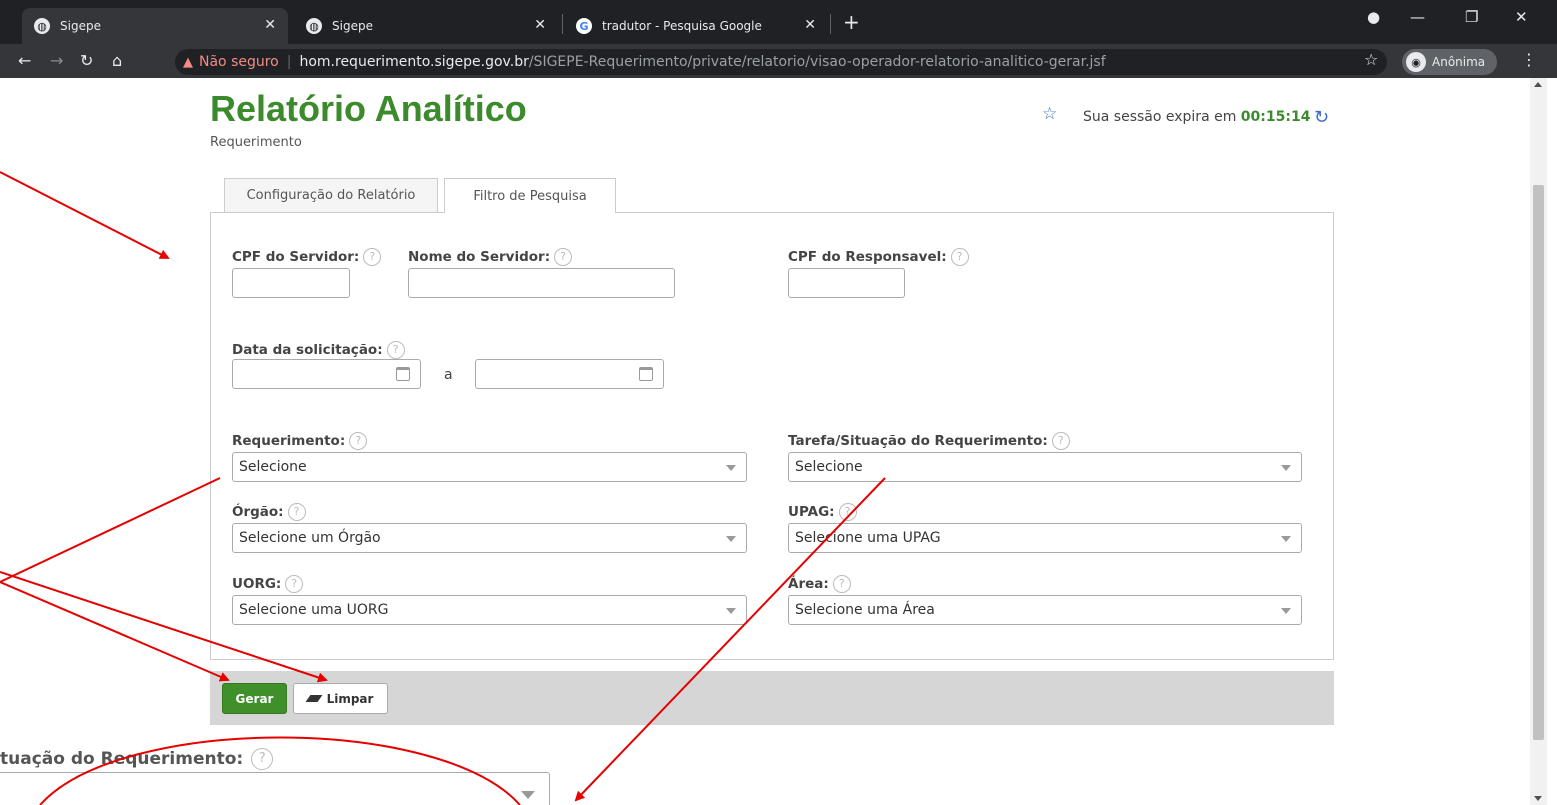 The image size is (1557, 805). I want to click on page-subtitle: Requerimento, so click(256, 142).